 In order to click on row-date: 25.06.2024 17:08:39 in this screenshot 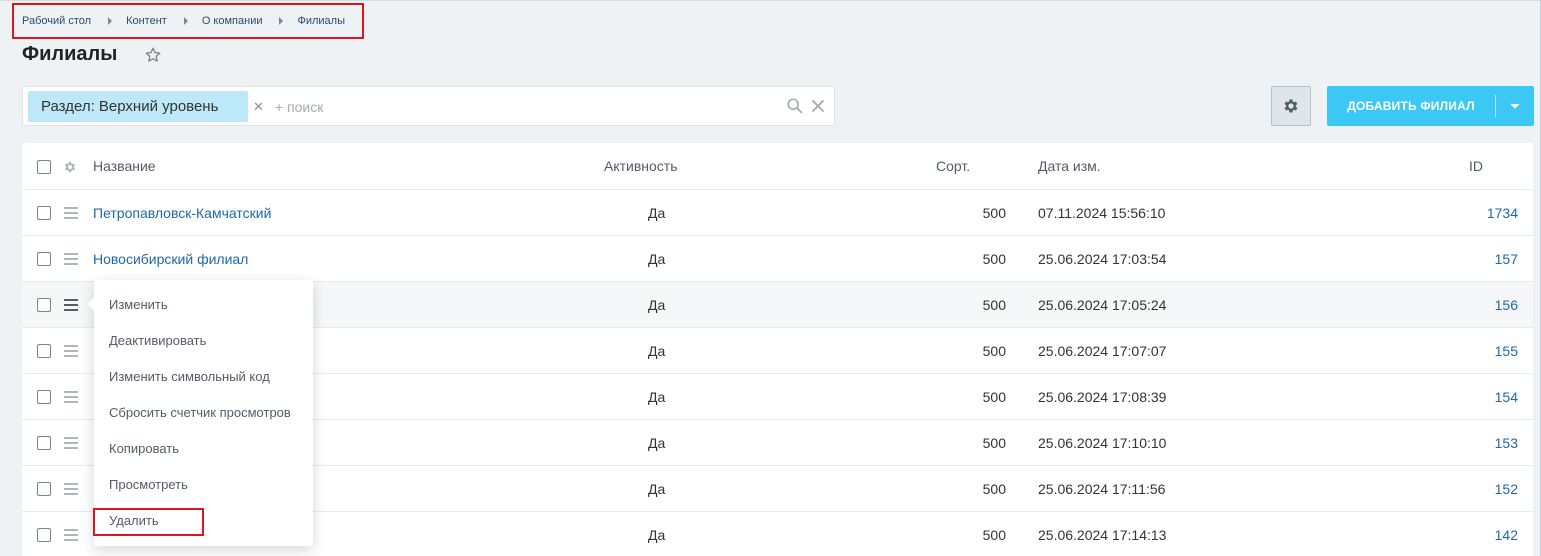, I will do `click(1102, 397)`.